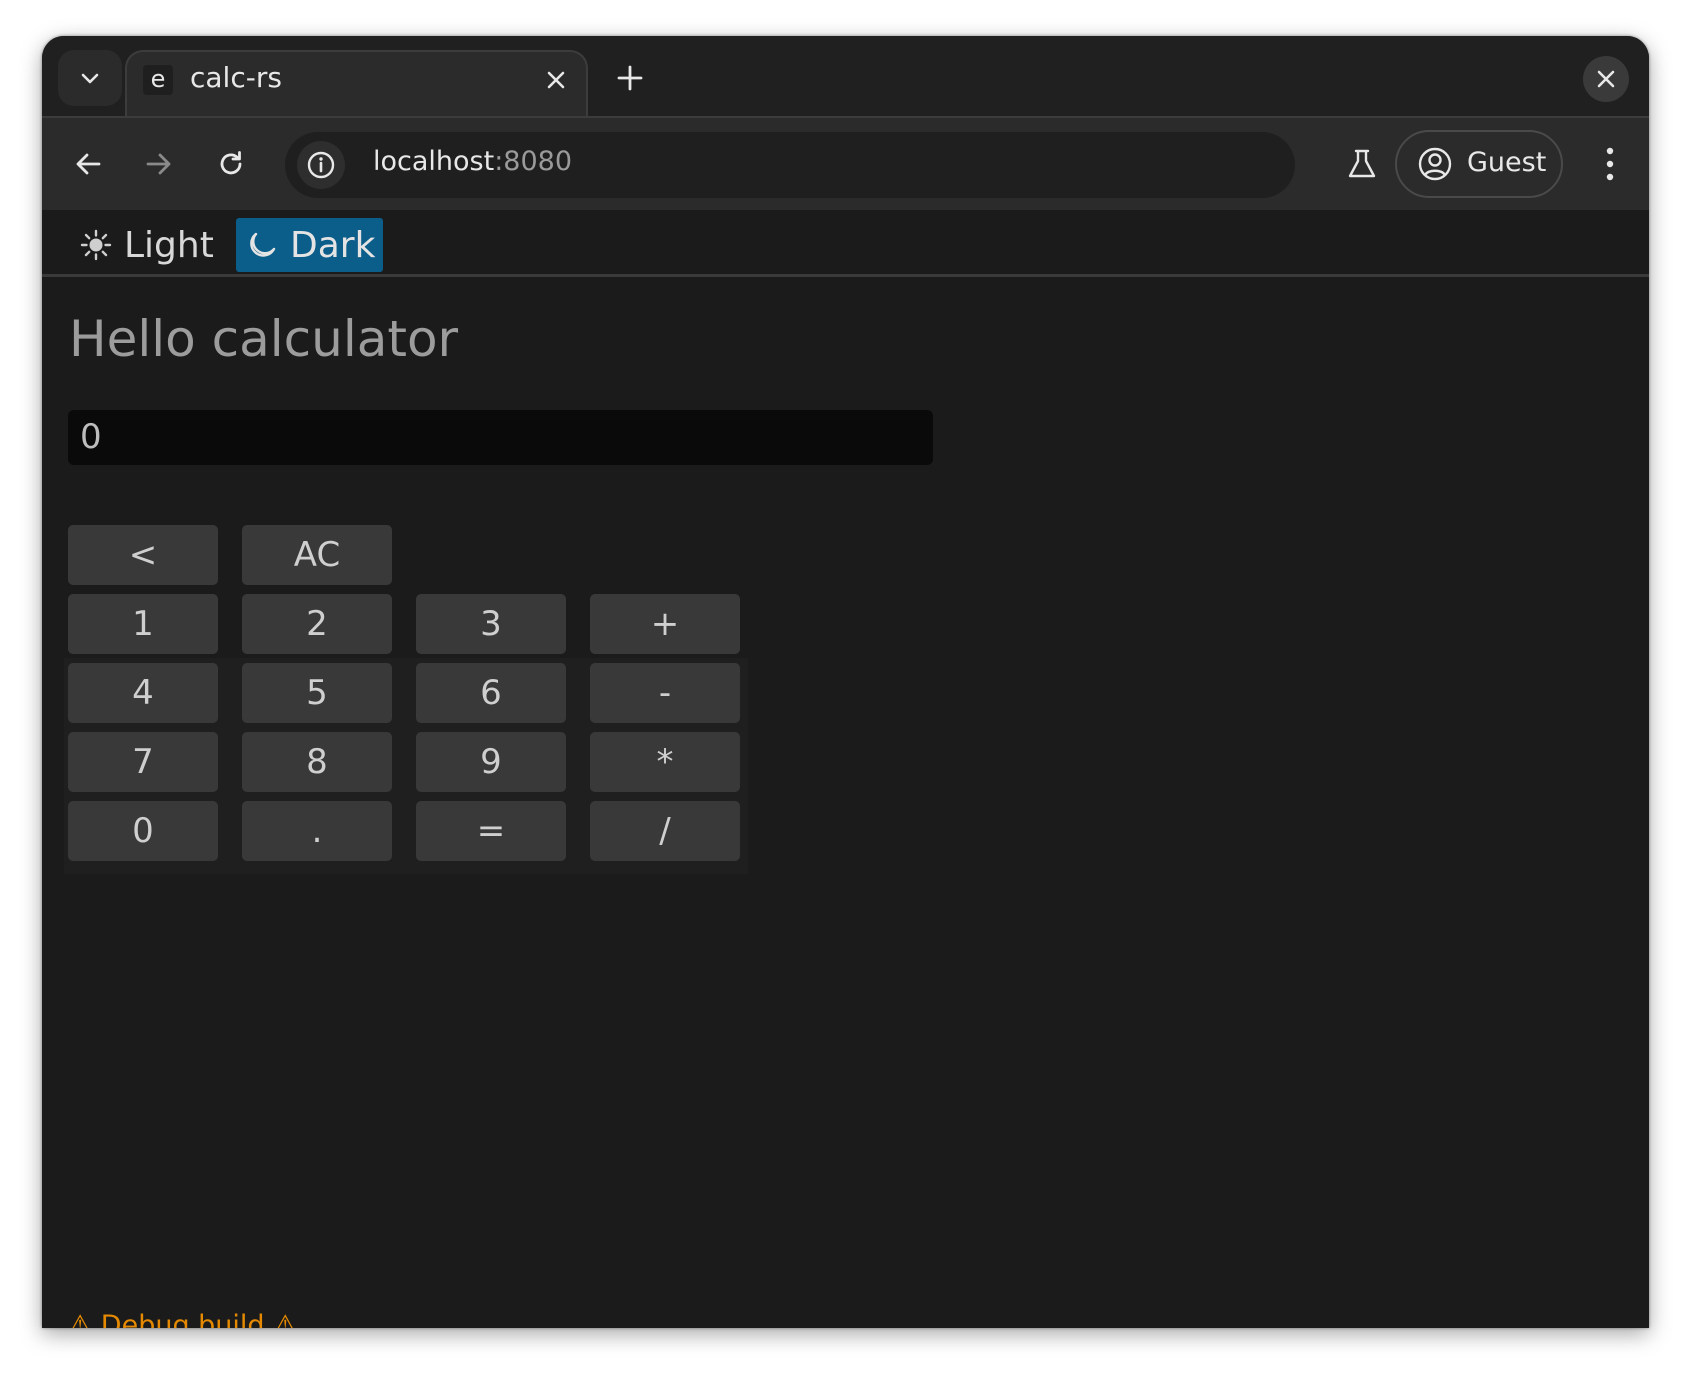 This screenshot has height=1376, width=1691. I want to click on new-tab-button, so click(630, 78).